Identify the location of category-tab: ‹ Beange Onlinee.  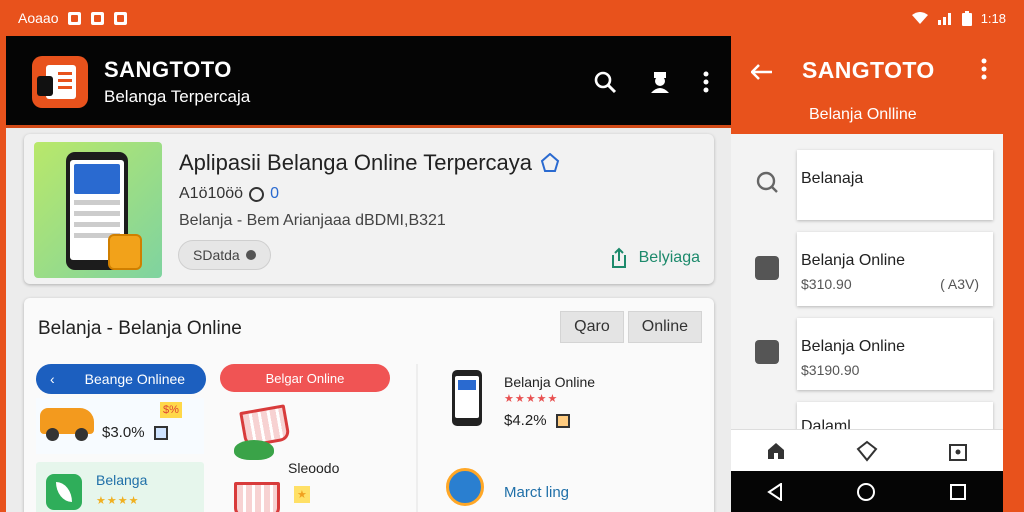
(121, 379).